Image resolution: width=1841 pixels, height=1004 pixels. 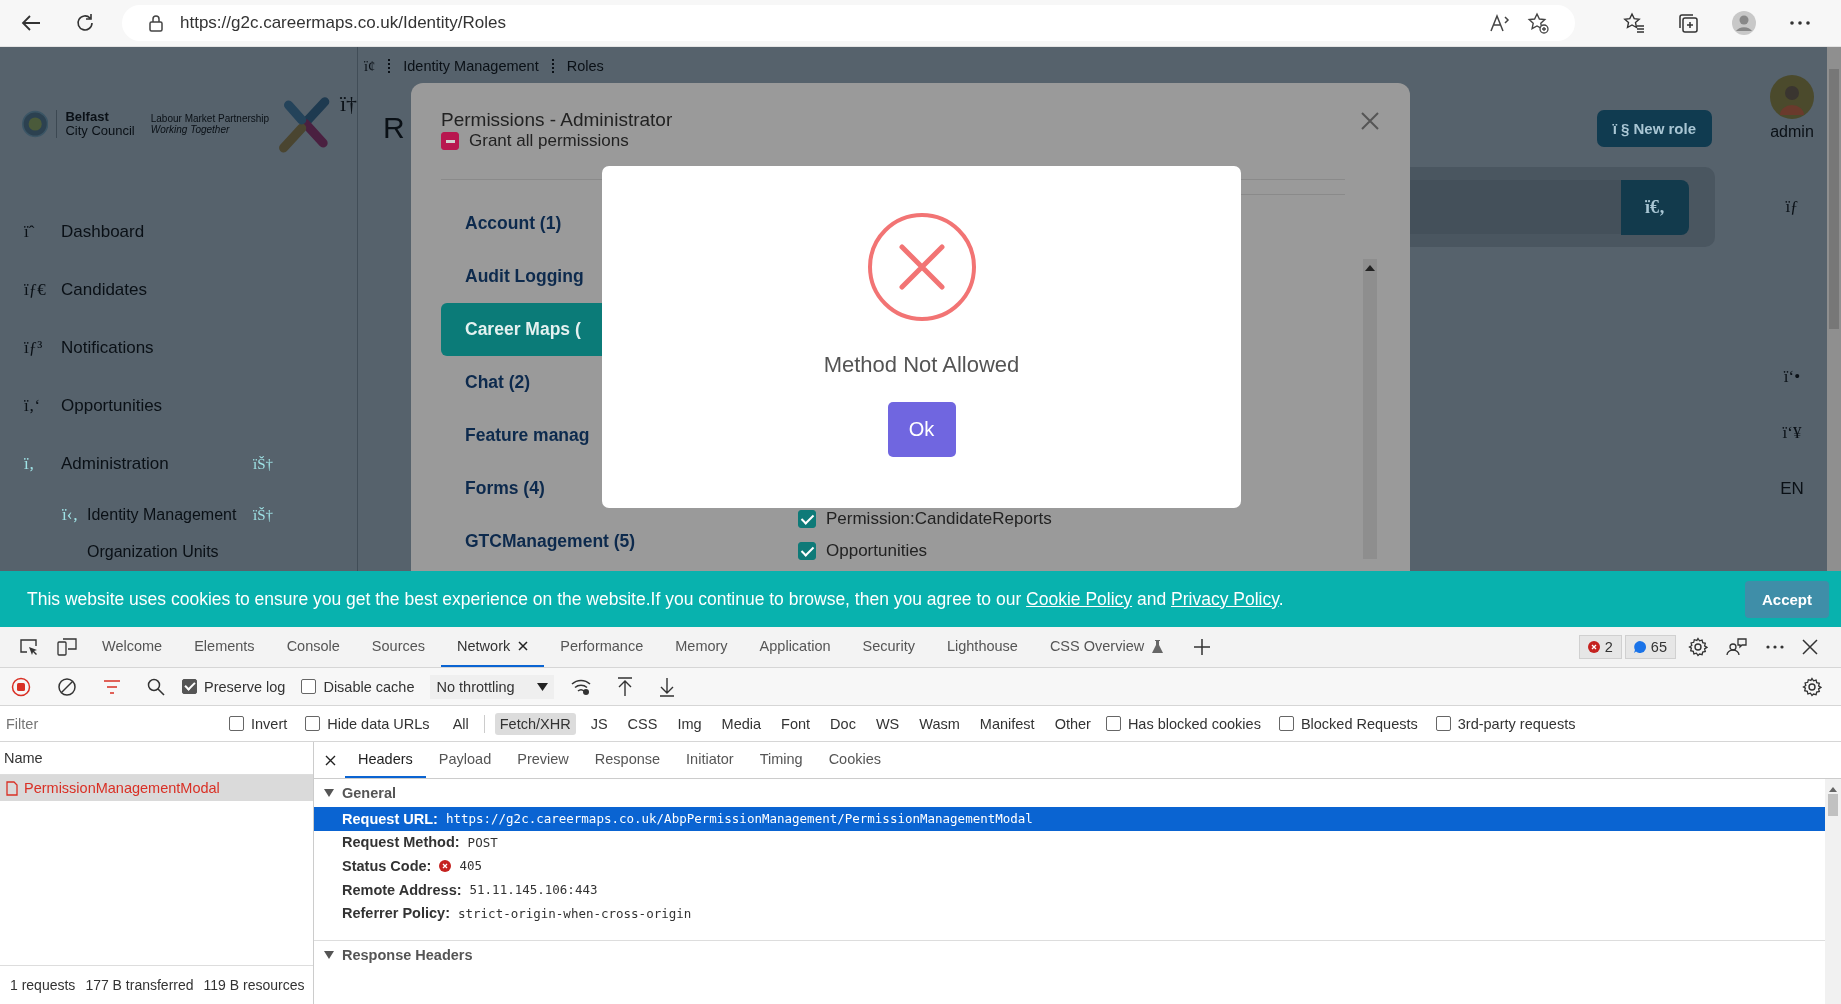 What do you see at coordinates (1688, 23) in the screenshot?
I see `collections-icon` at bounding box center [1688, 23].